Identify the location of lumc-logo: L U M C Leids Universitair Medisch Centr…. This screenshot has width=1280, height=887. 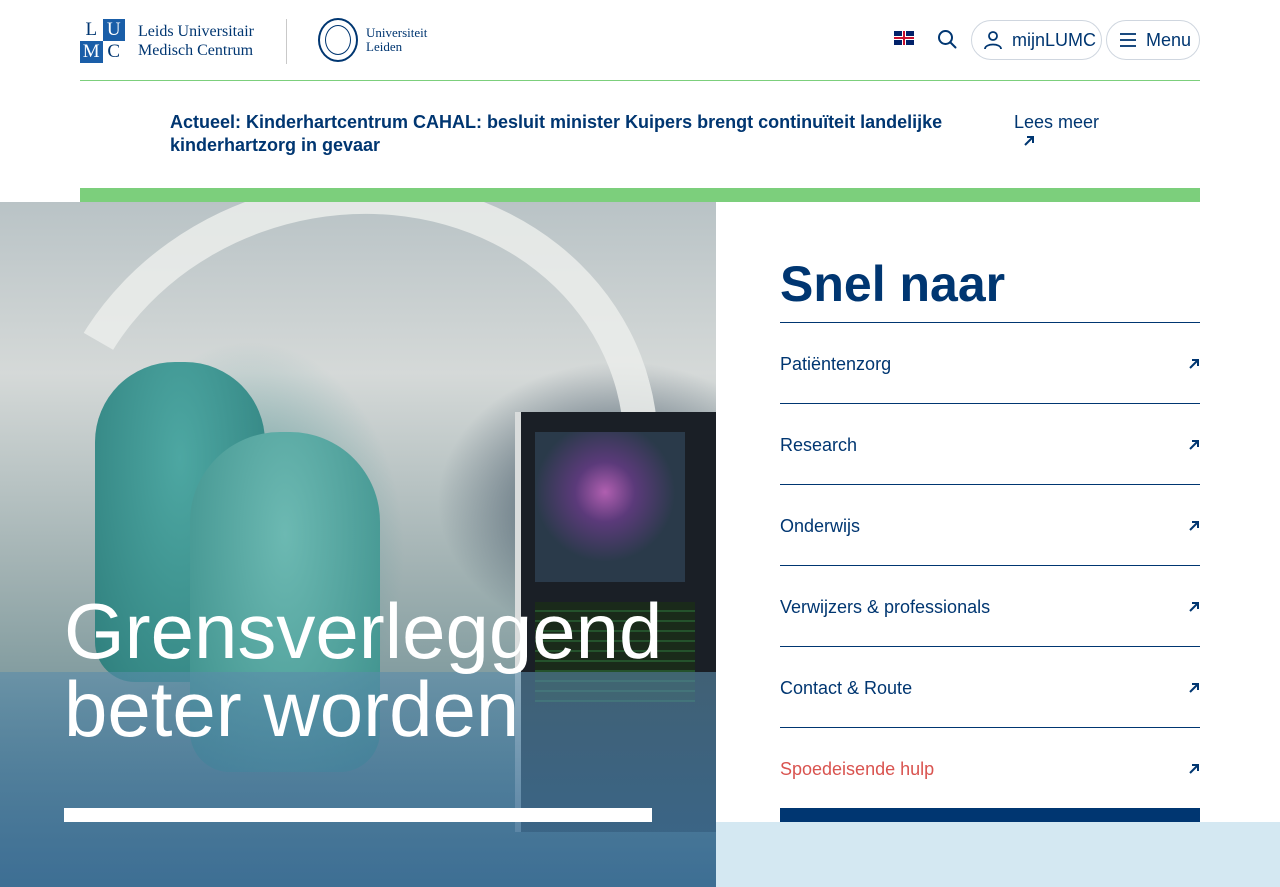
(167, 41).